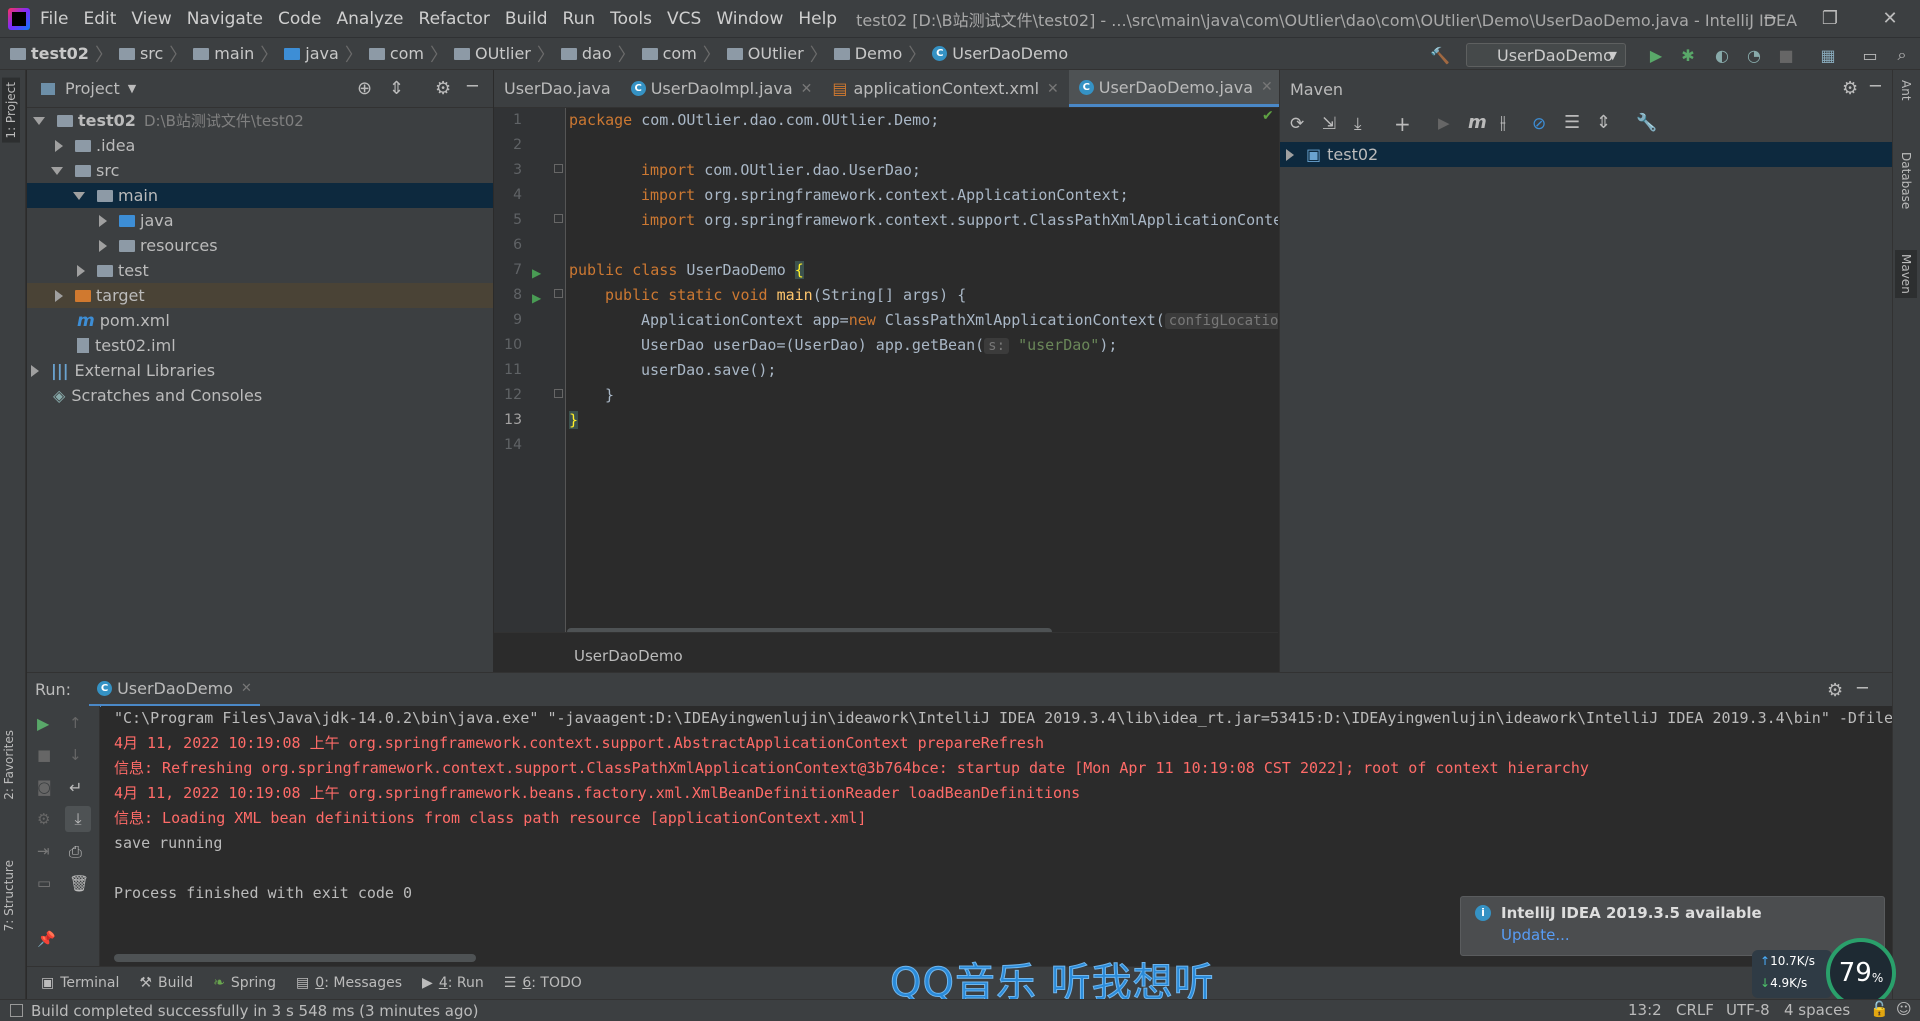  I want to click on tab-spring: ❧ Spring, so click(244, 983).